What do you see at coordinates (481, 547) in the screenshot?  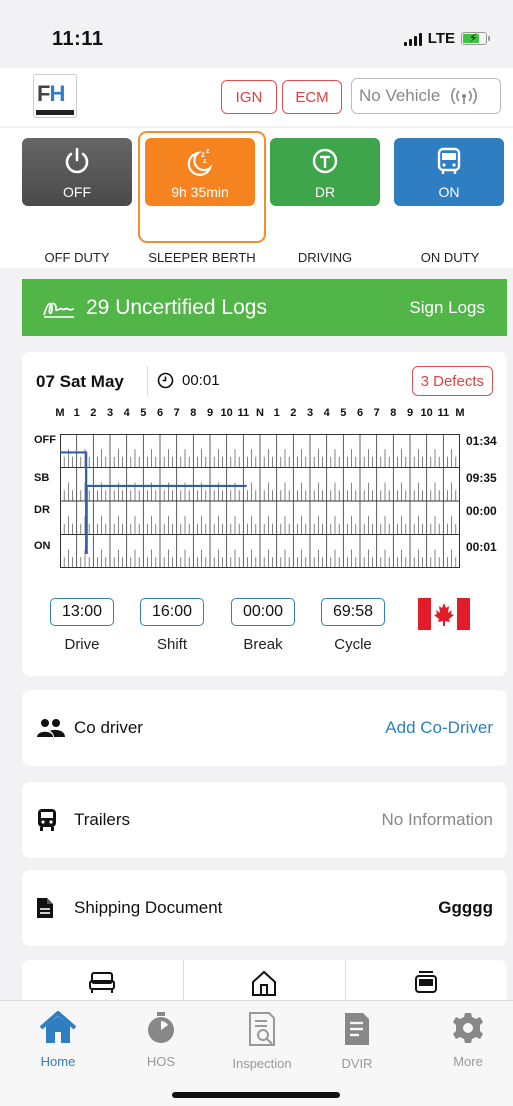 I see `row-total-on: 00:01` at bounding box center [481, 547].